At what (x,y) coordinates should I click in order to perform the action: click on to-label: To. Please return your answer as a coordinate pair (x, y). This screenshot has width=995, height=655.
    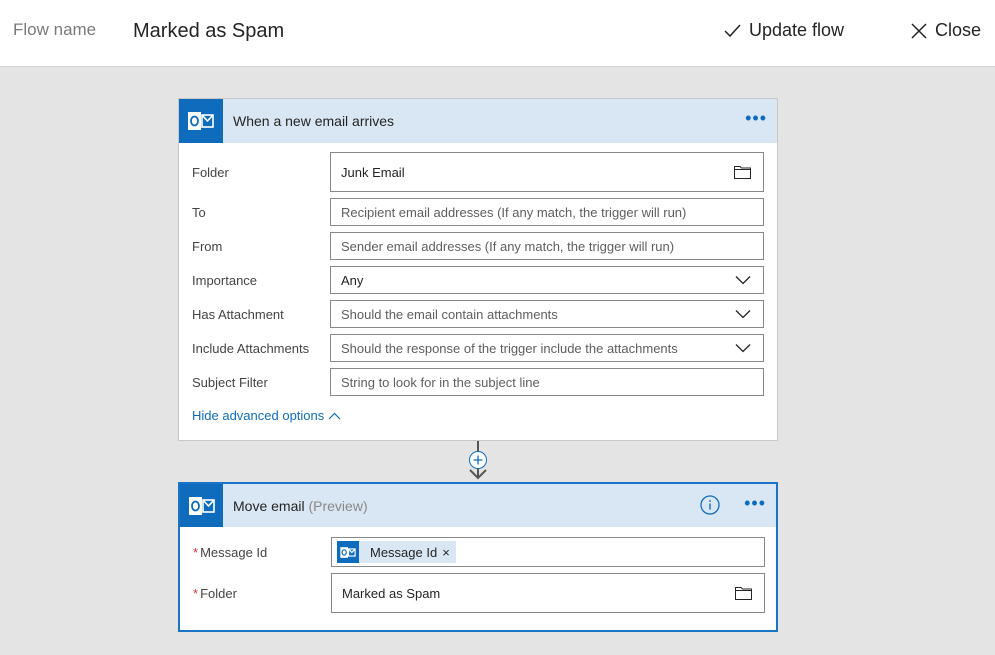
    Looking at the image, I should click on (199, 212).